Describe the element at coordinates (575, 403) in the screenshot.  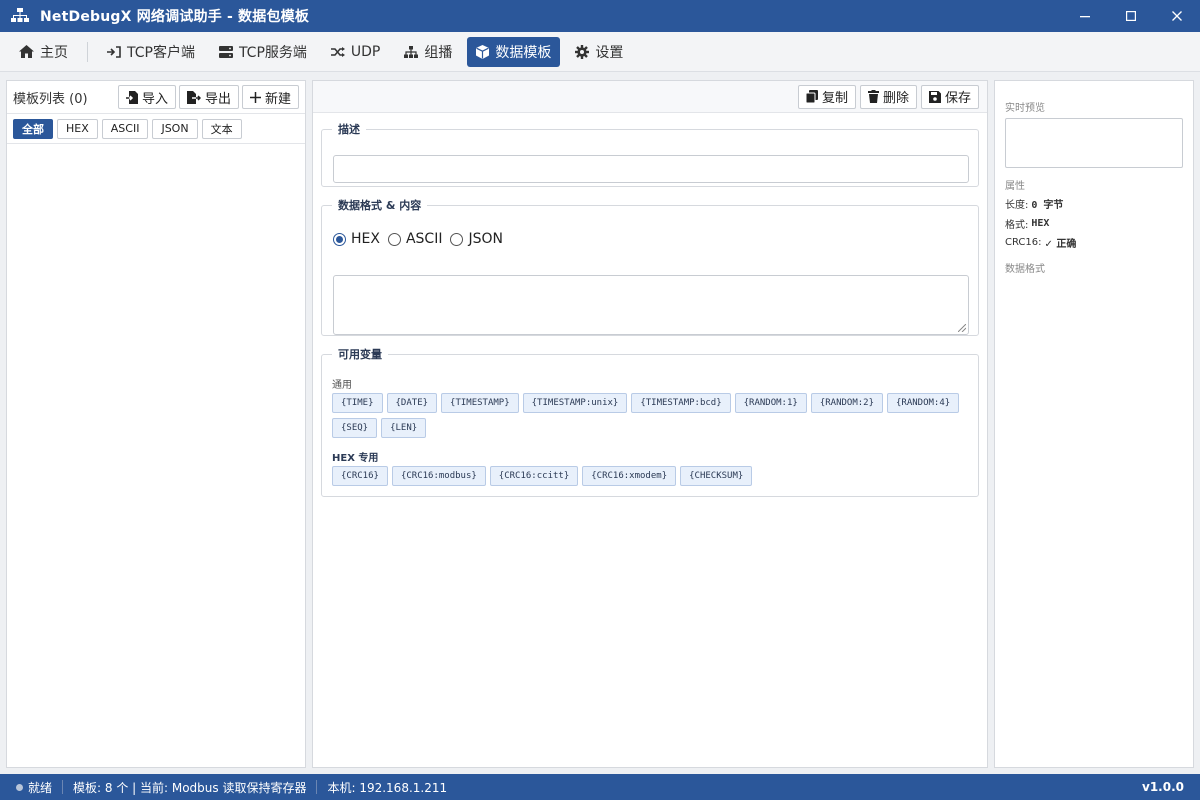
I see `var-chip: {TIMESTAMP:unix}` at that location.